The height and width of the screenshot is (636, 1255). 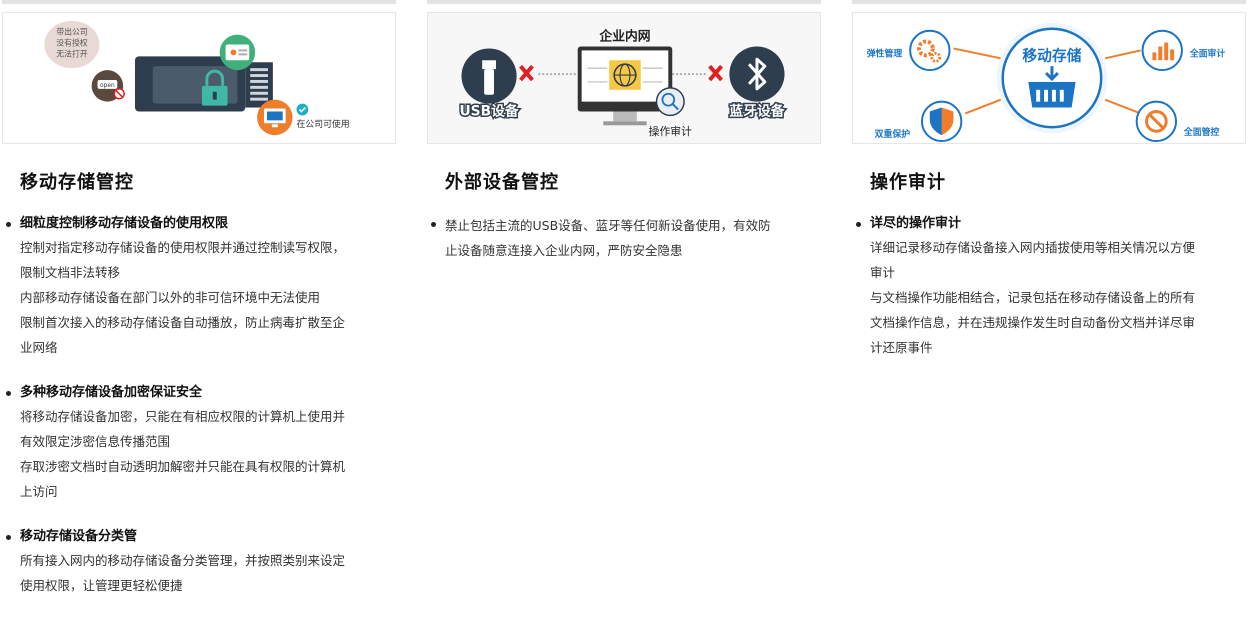 I want to click on item-text: 使用权限，让管理更轻松便捷, so click(x=101, y=585).